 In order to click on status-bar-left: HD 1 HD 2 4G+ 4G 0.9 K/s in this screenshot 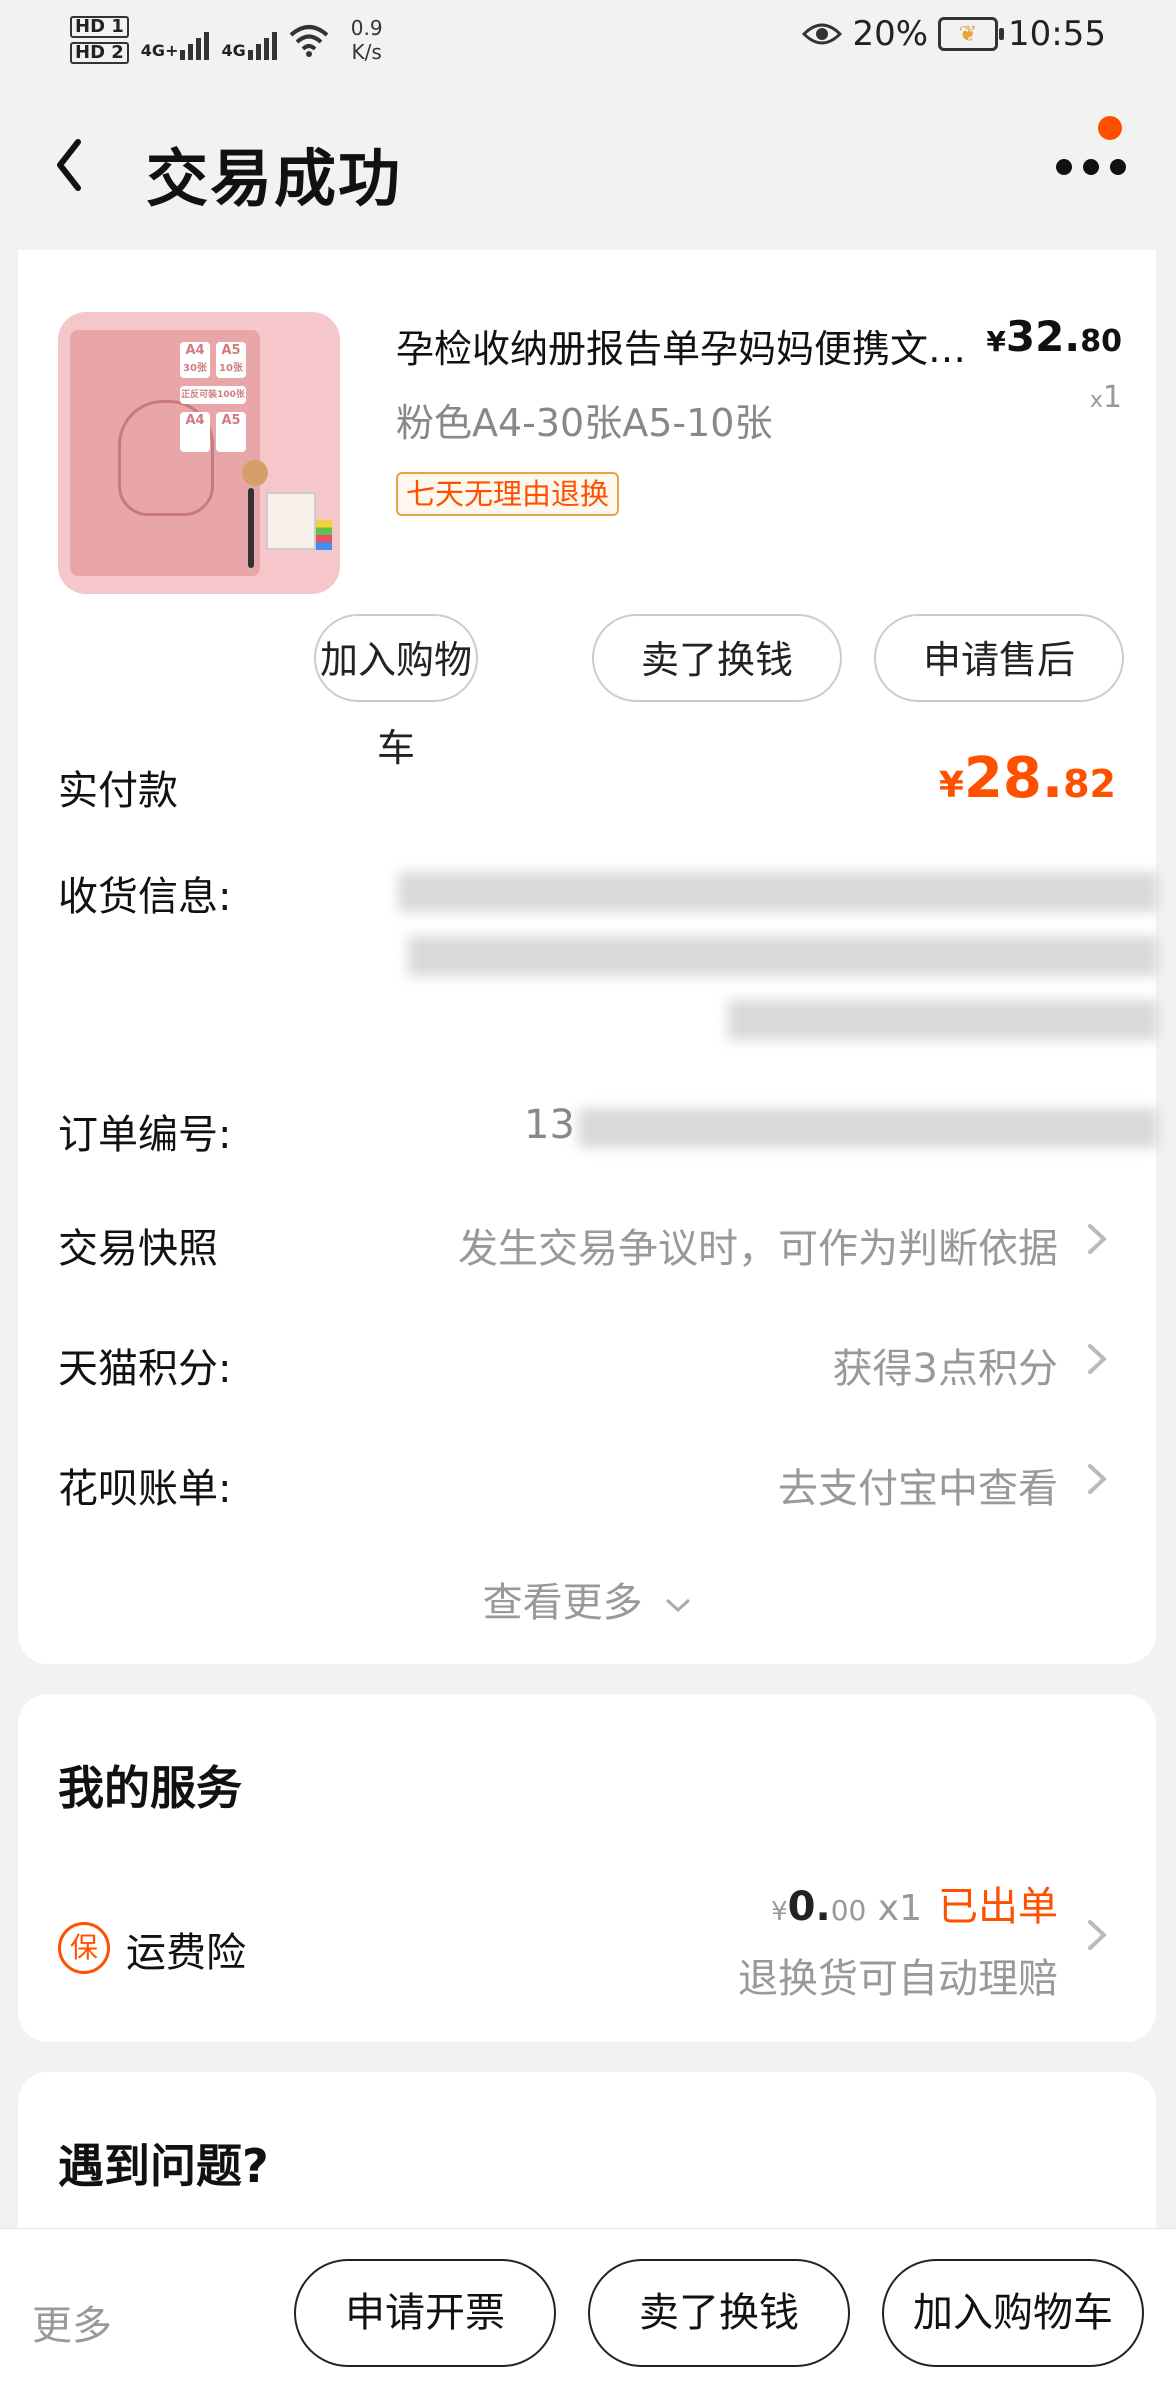, I will do `click(226, 40)`.